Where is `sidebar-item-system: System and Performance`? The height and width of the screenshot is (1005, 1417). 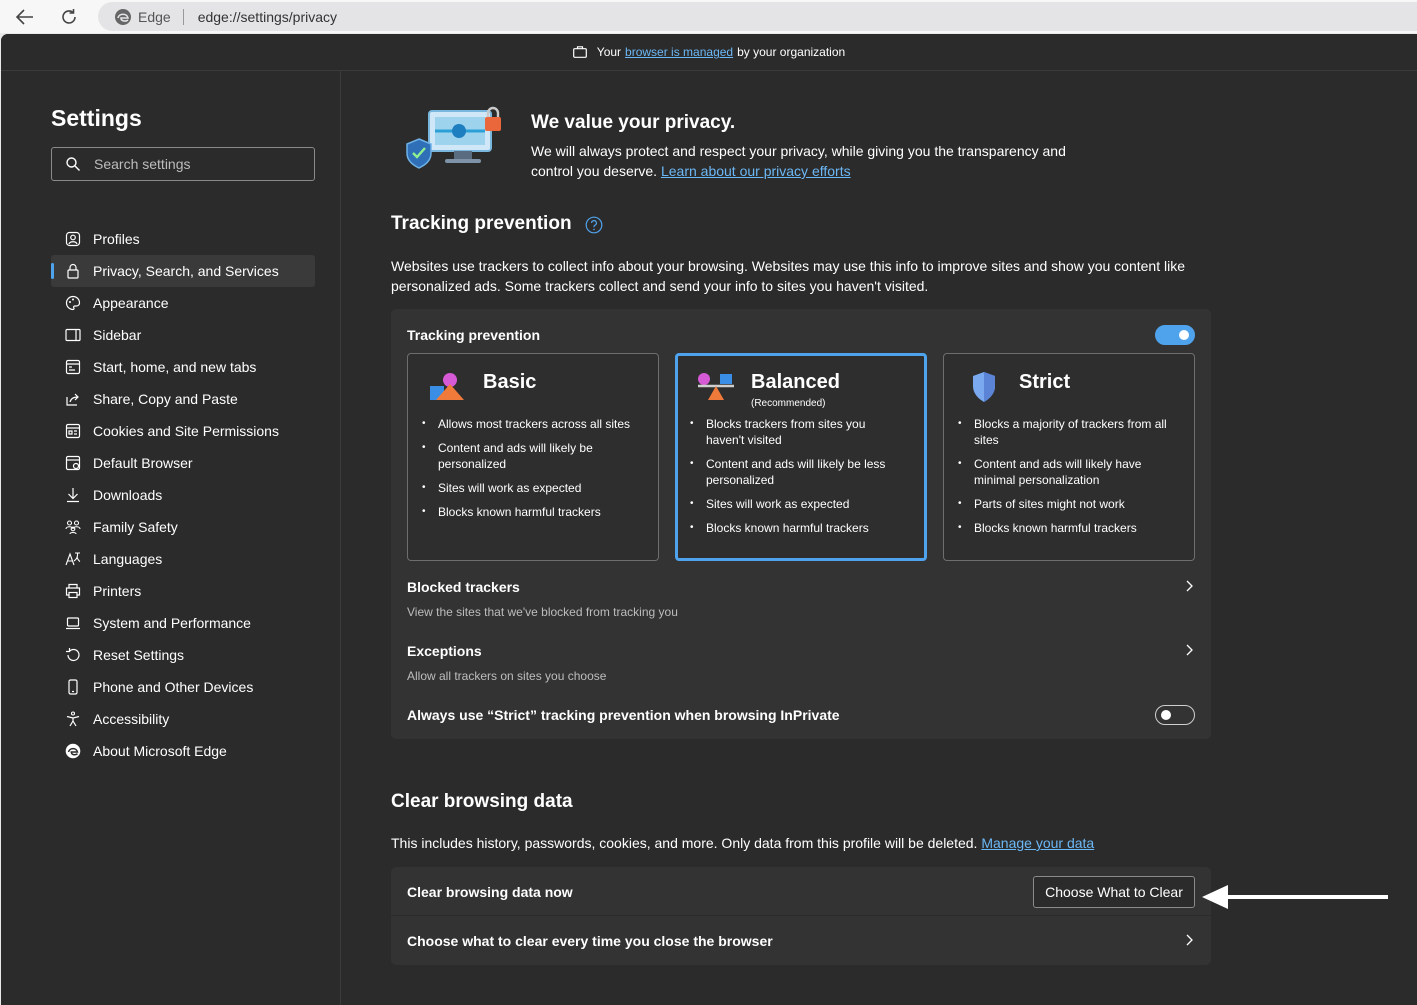
sidebar-item-system: System and Performance is located at coordinates (183, 623).